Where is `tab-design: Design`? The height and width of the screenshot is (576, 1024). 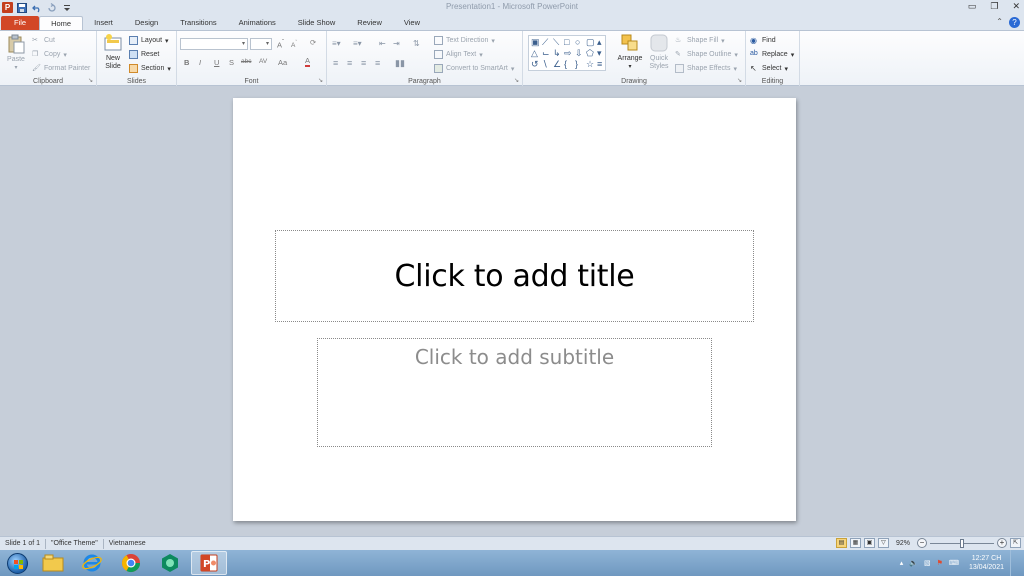
tab-design: Design is located at coordinates (146, 23).